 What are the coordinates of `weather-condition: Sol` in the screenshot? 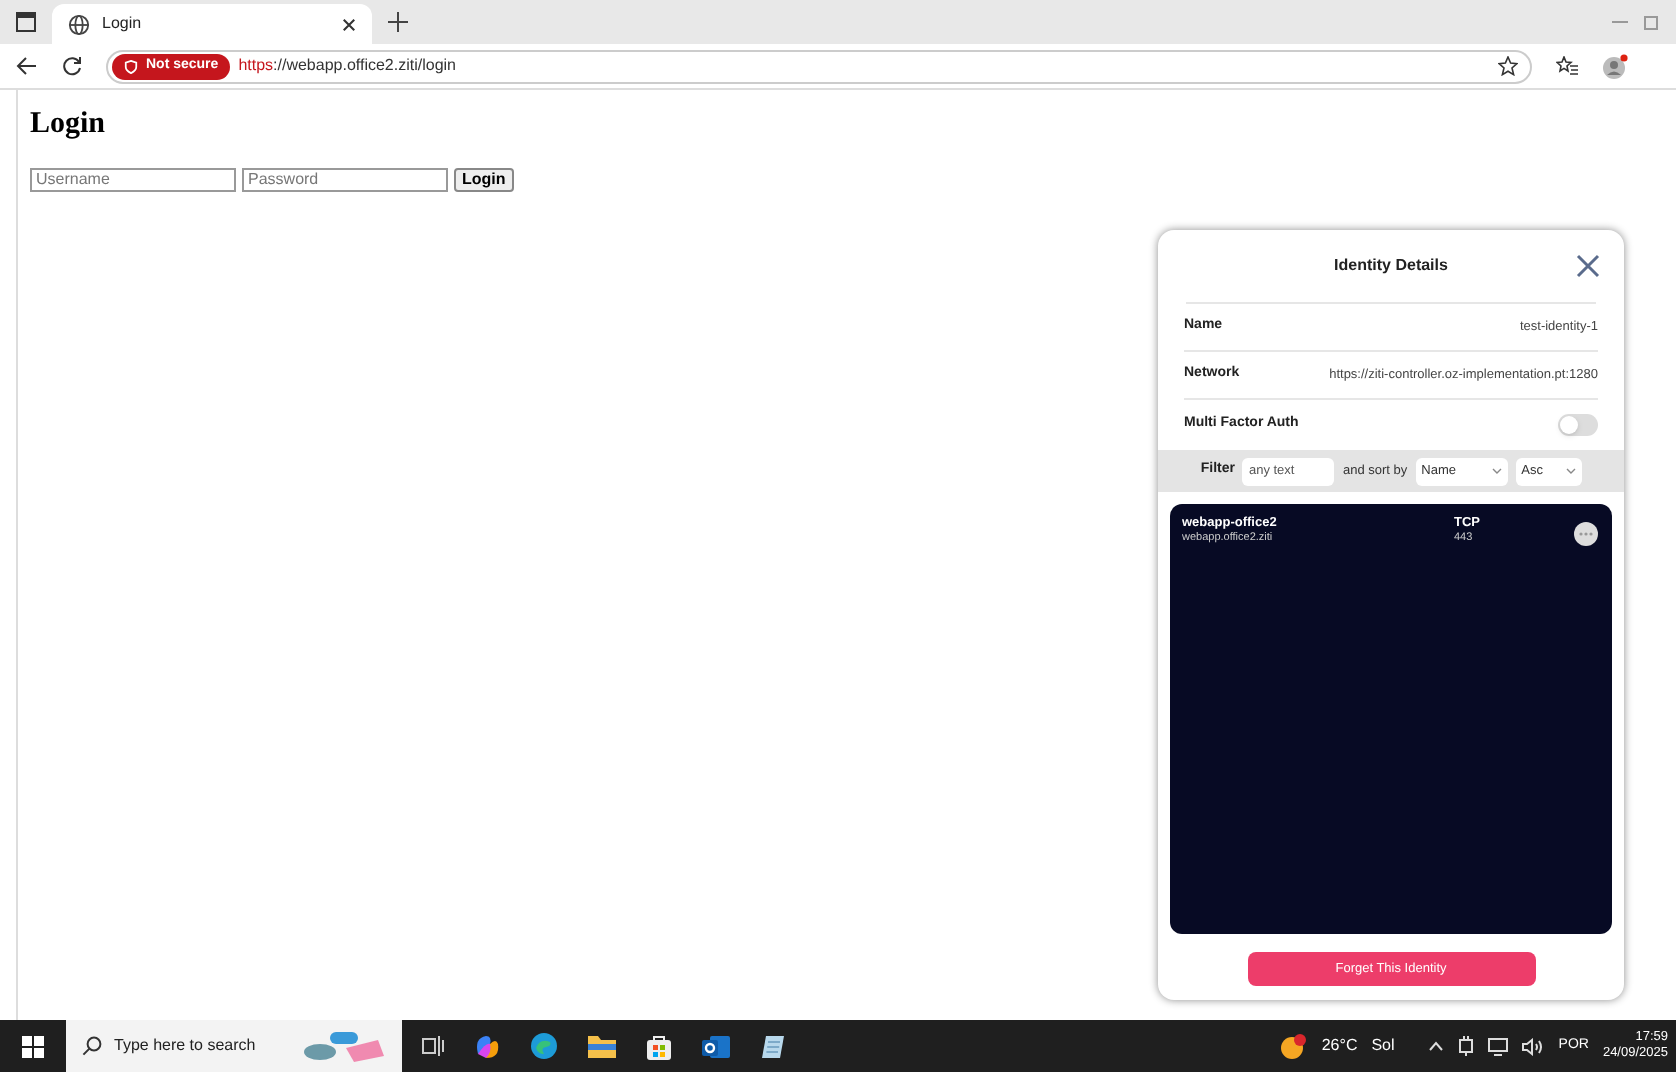 It's located at (1383, 1046).